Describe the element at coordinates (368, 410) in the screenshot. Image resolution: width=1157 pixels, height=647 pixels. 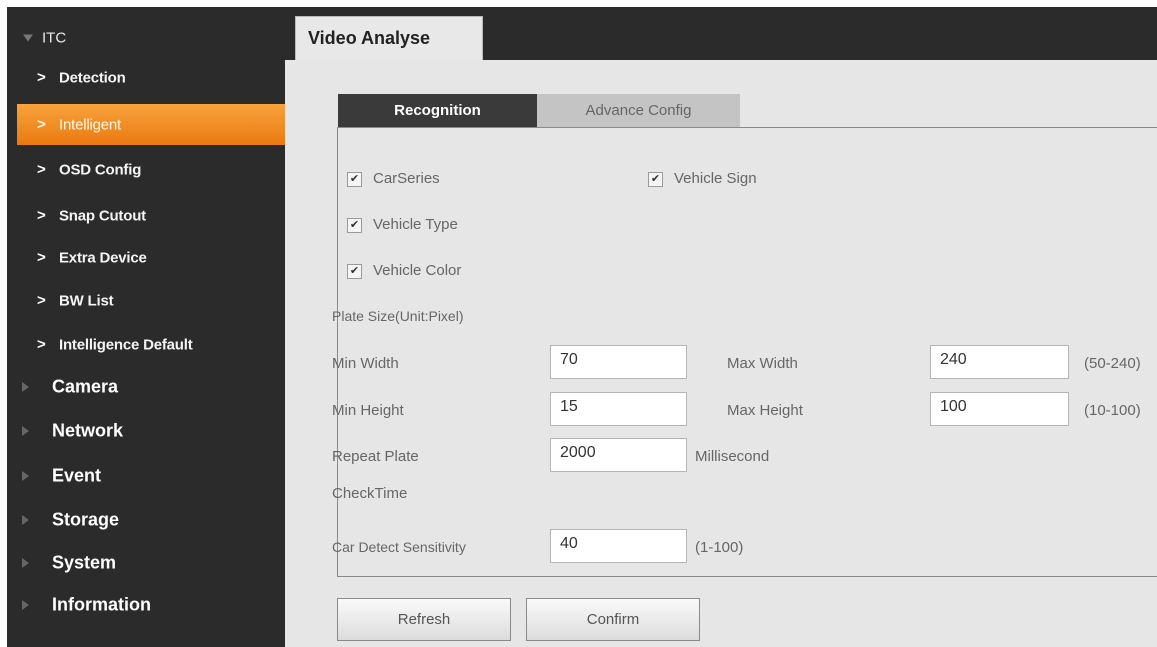
I see `min-height-label: Min Height` at that location.